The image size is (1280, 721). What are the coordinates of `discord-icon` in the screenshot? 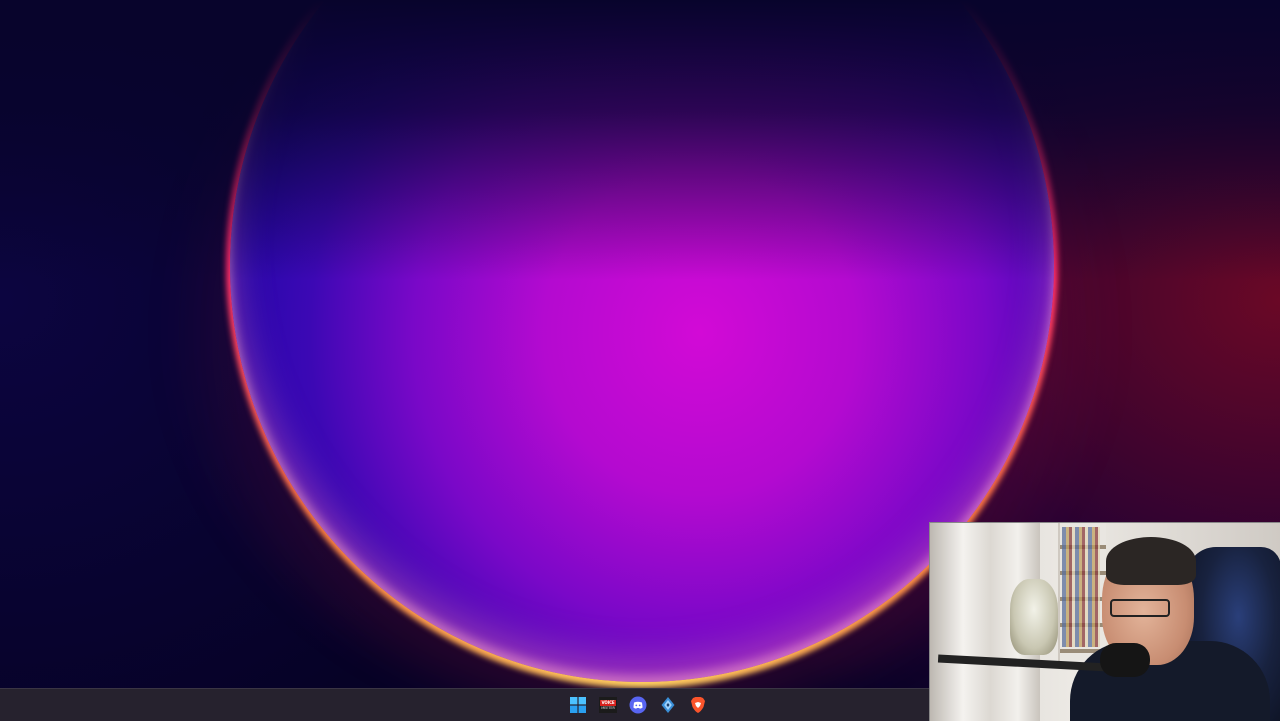 It's located at (638, 705).